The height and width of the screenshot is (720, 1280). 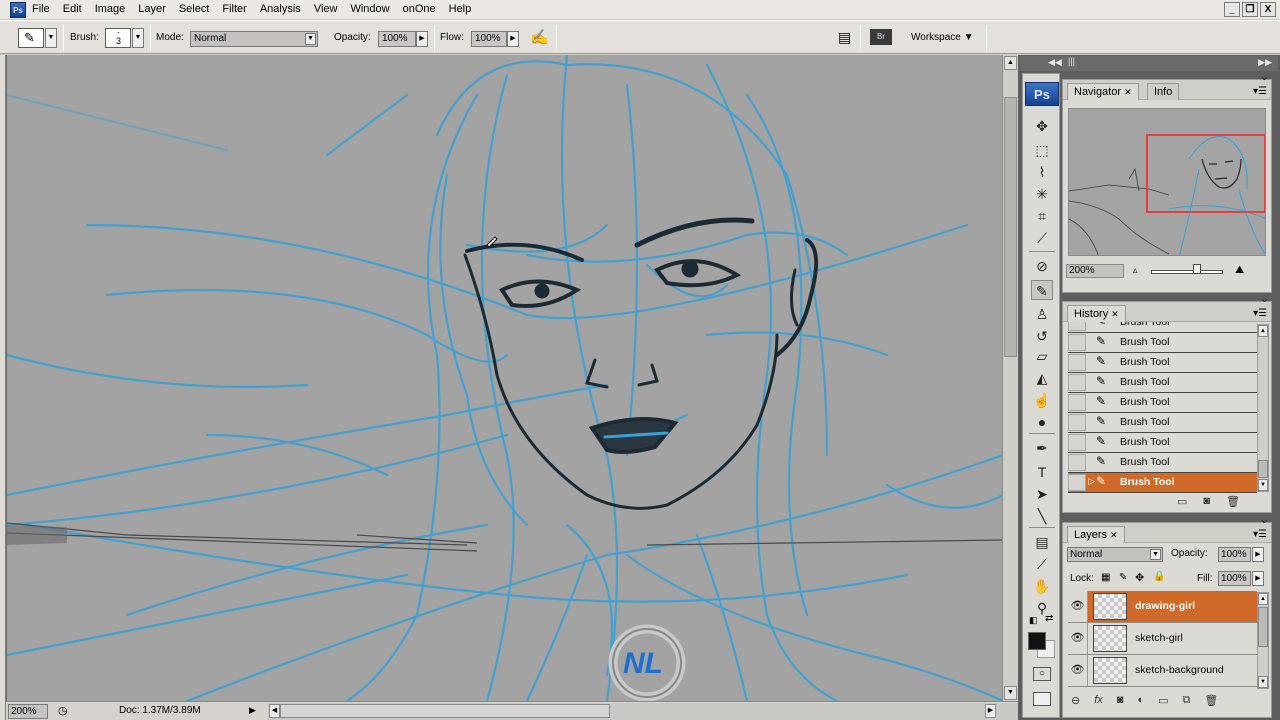 I want to click on menu-layer: Layer, so click(x=152, y=9).